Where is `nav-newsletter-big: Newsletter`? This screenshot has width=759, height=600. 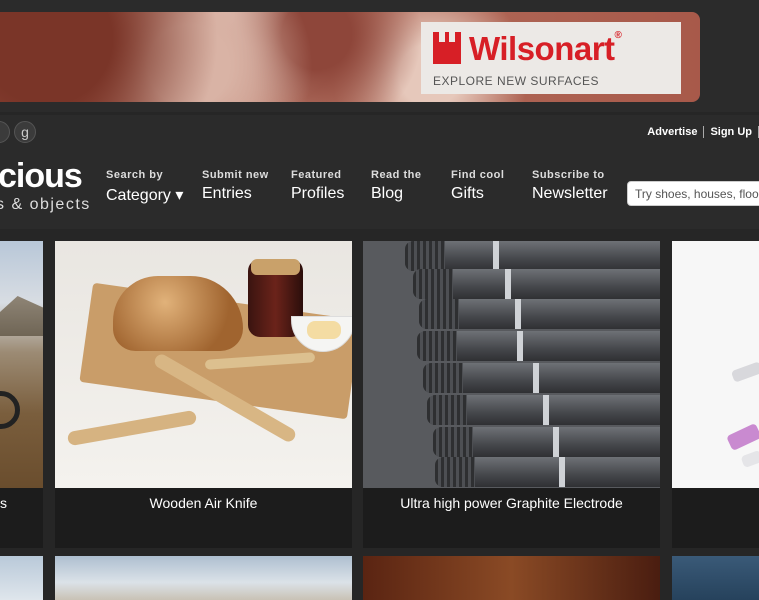 nav-newsletter-big: Newsletter is located at coordinates (570, 193).